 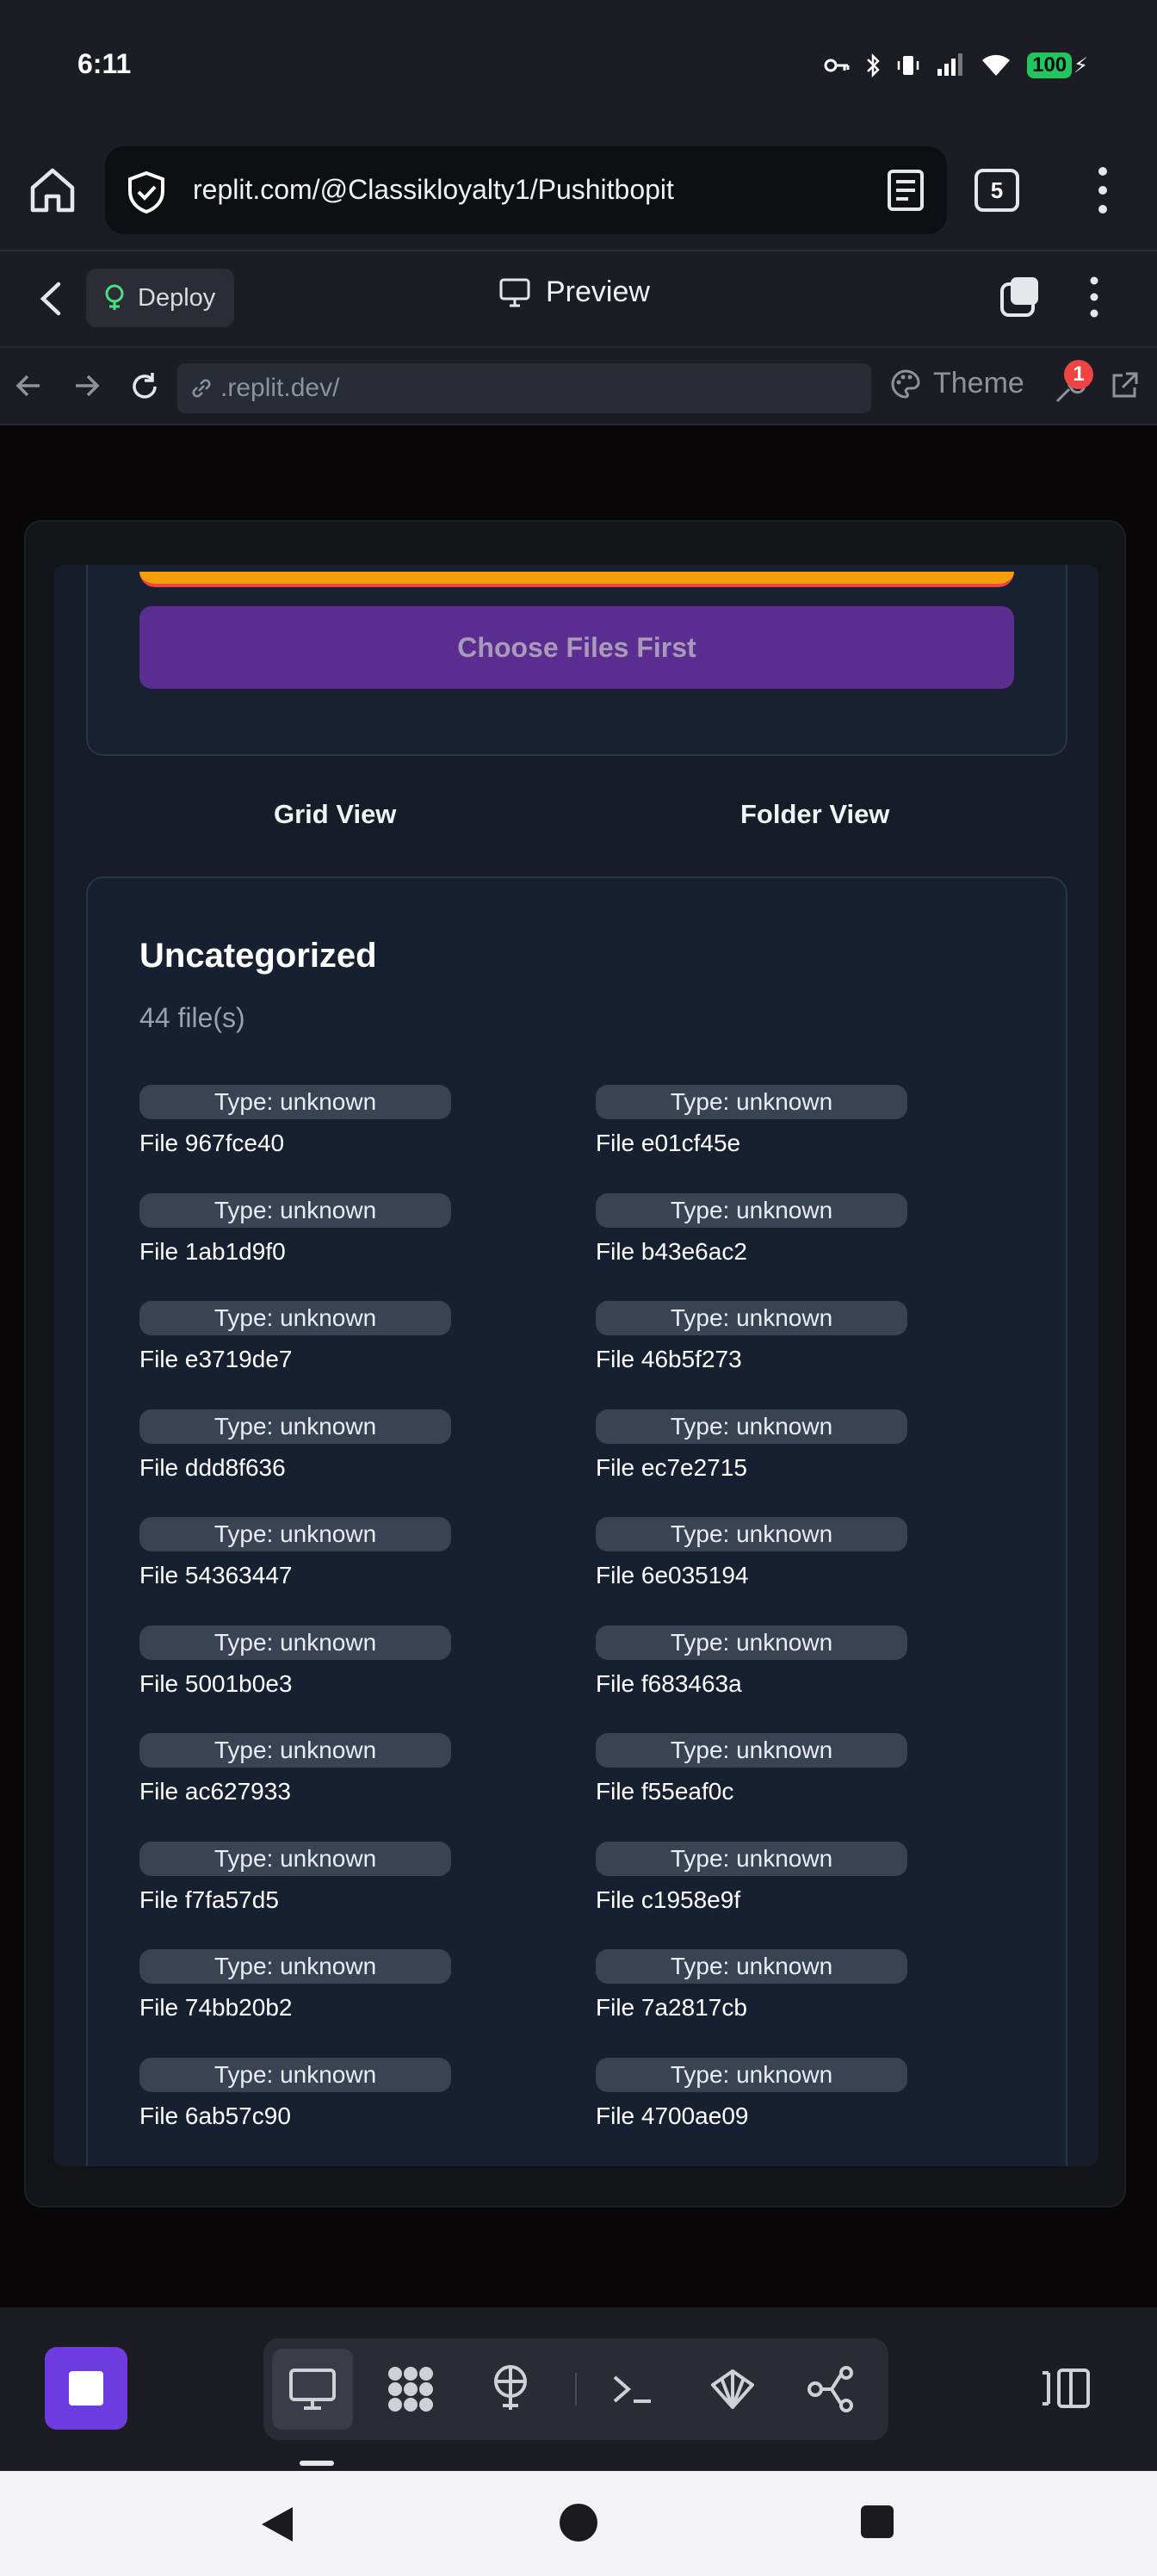 What do you see at coordinates (768, 1885) in the screenshot?
I see `file-item: Type: unknown File c1958e9f` at bounding box center [768, 1885].